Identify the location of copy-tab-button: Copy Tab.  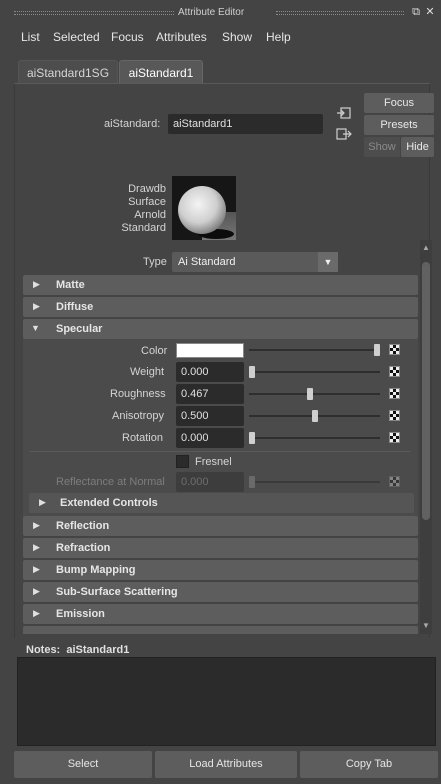
(369, 764).